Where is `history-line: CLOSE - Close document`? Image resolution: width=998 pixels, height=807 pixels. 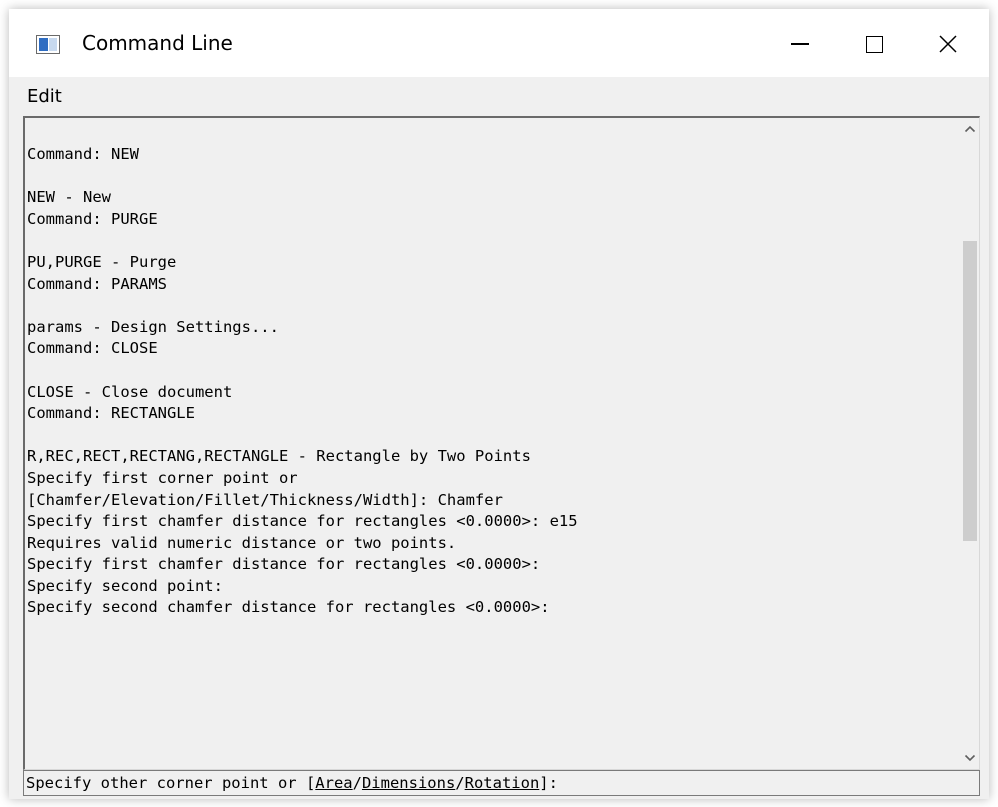
history-line: CLOSE - Close document is located at coordinates (130, 391).